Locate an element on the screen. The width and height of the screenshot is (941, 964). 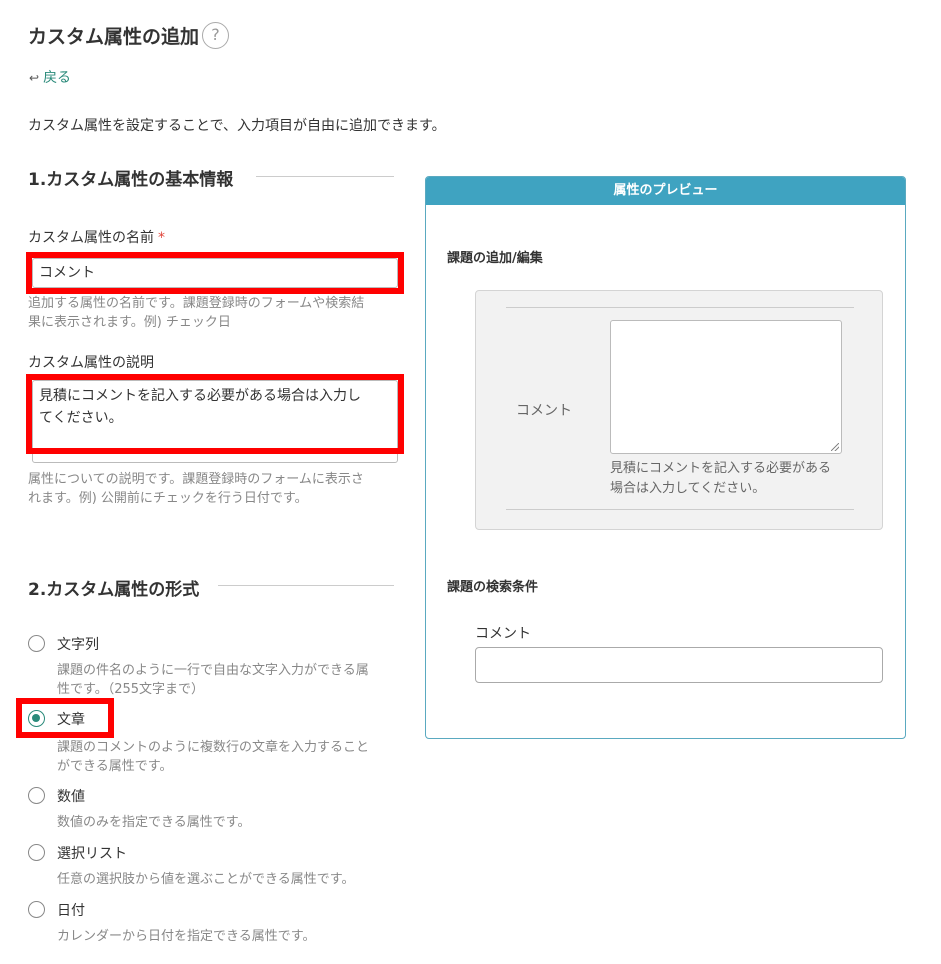
preview-edit-heading: 課題の追加/編集 is located at coordinates (495, 258).